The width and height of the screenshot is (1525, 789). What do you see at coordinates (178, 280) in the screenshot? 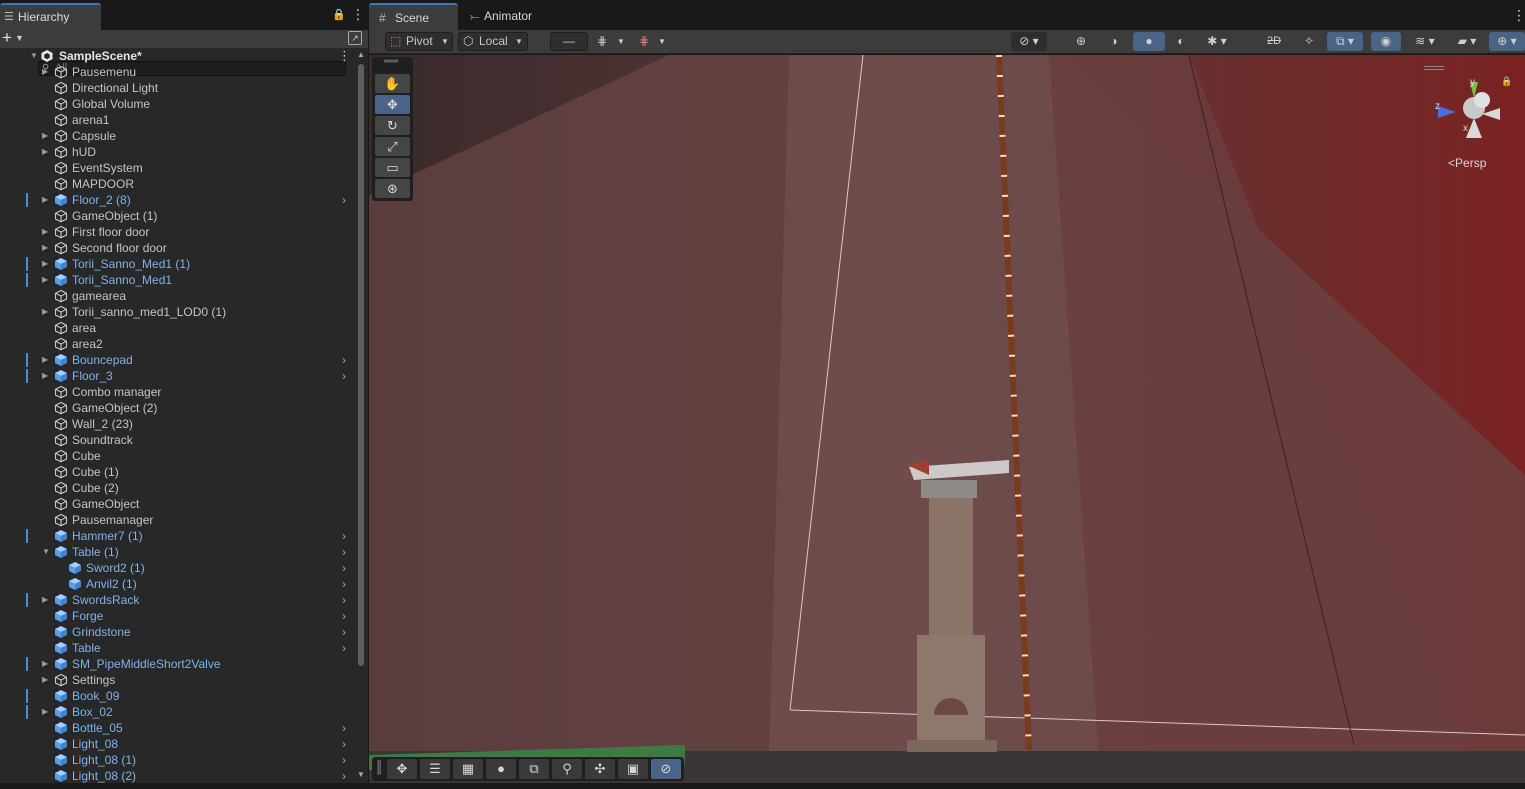
I see `hierarchy-item: ▶ Torii_Sanno_Med1` at bounding box center [178, 280].